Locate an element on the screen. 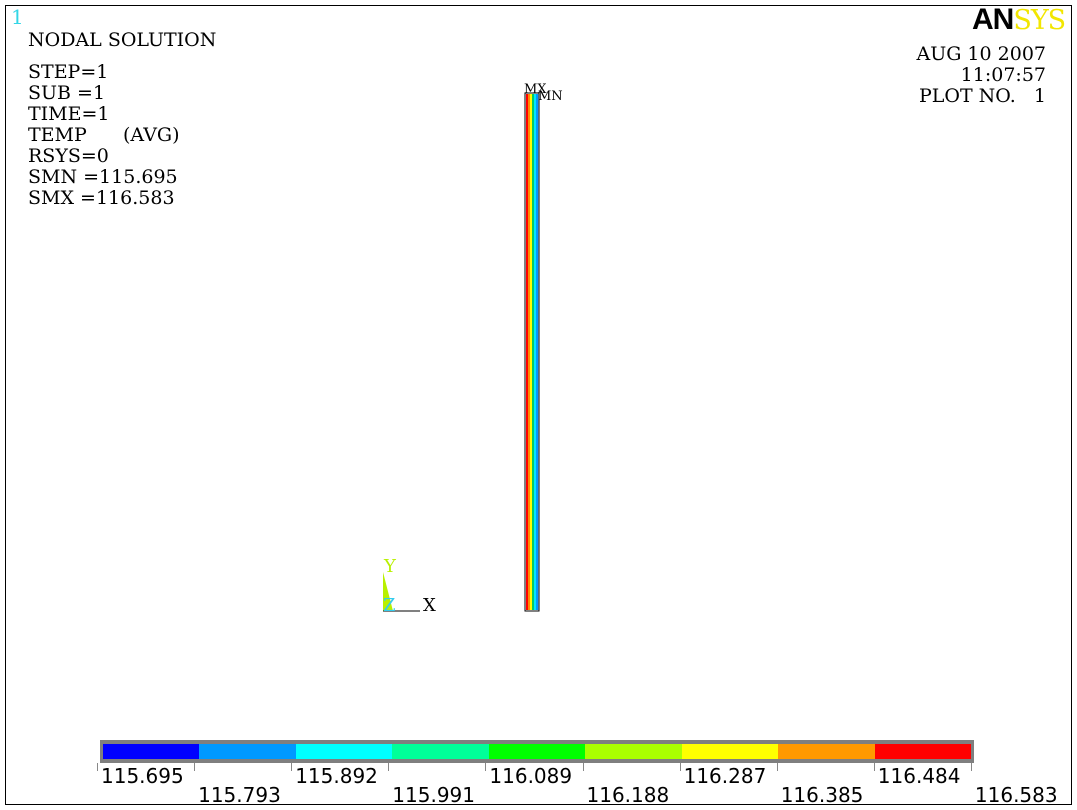 This screenshot has height=810, width=1077. contour-legend-bar is located at coordinates (537, 751).